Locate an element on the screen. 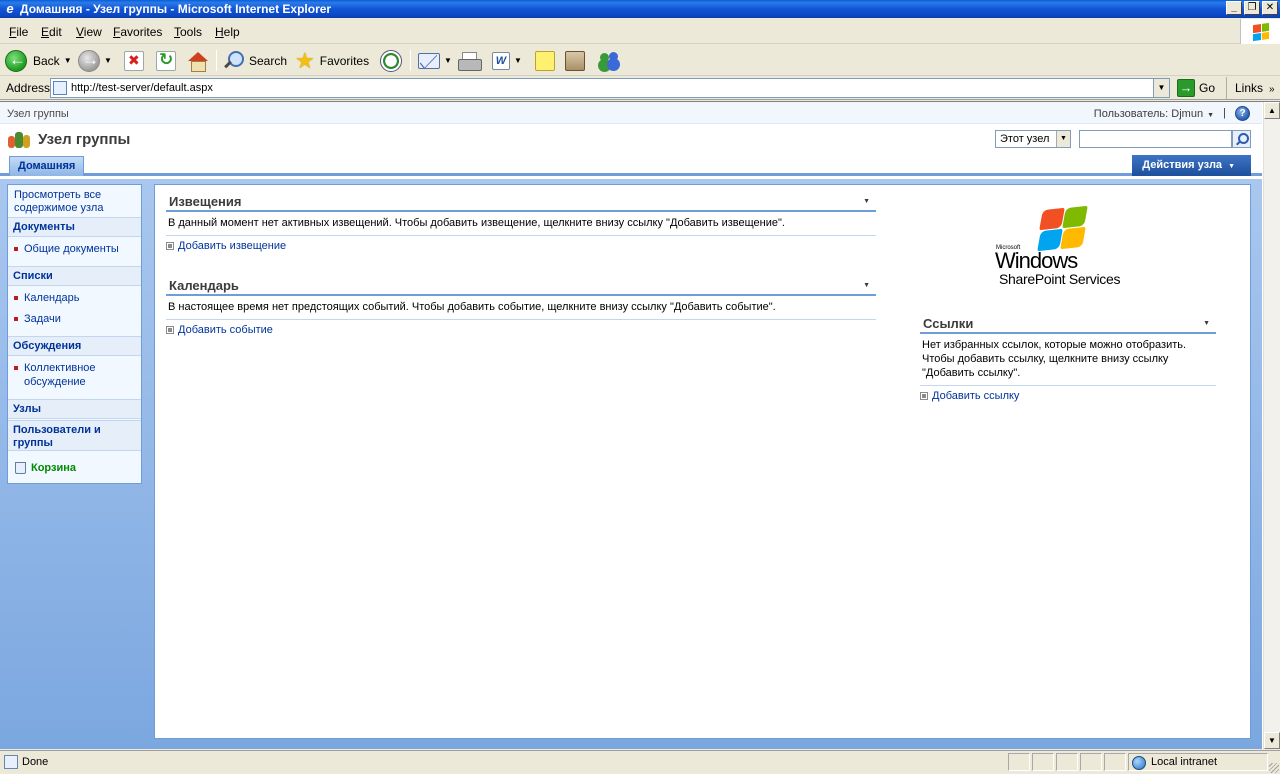  links-title: Ссылки ▼ is located at coordinates (1068, 324).